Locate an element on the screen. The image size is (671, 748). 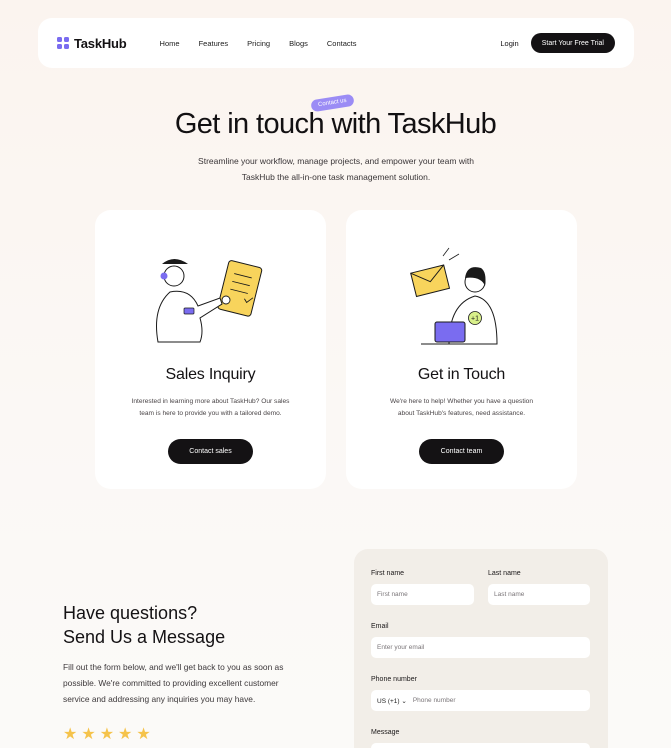
sales-inquiry-title: Sales Inquiry is located at coordinates (210, 374).